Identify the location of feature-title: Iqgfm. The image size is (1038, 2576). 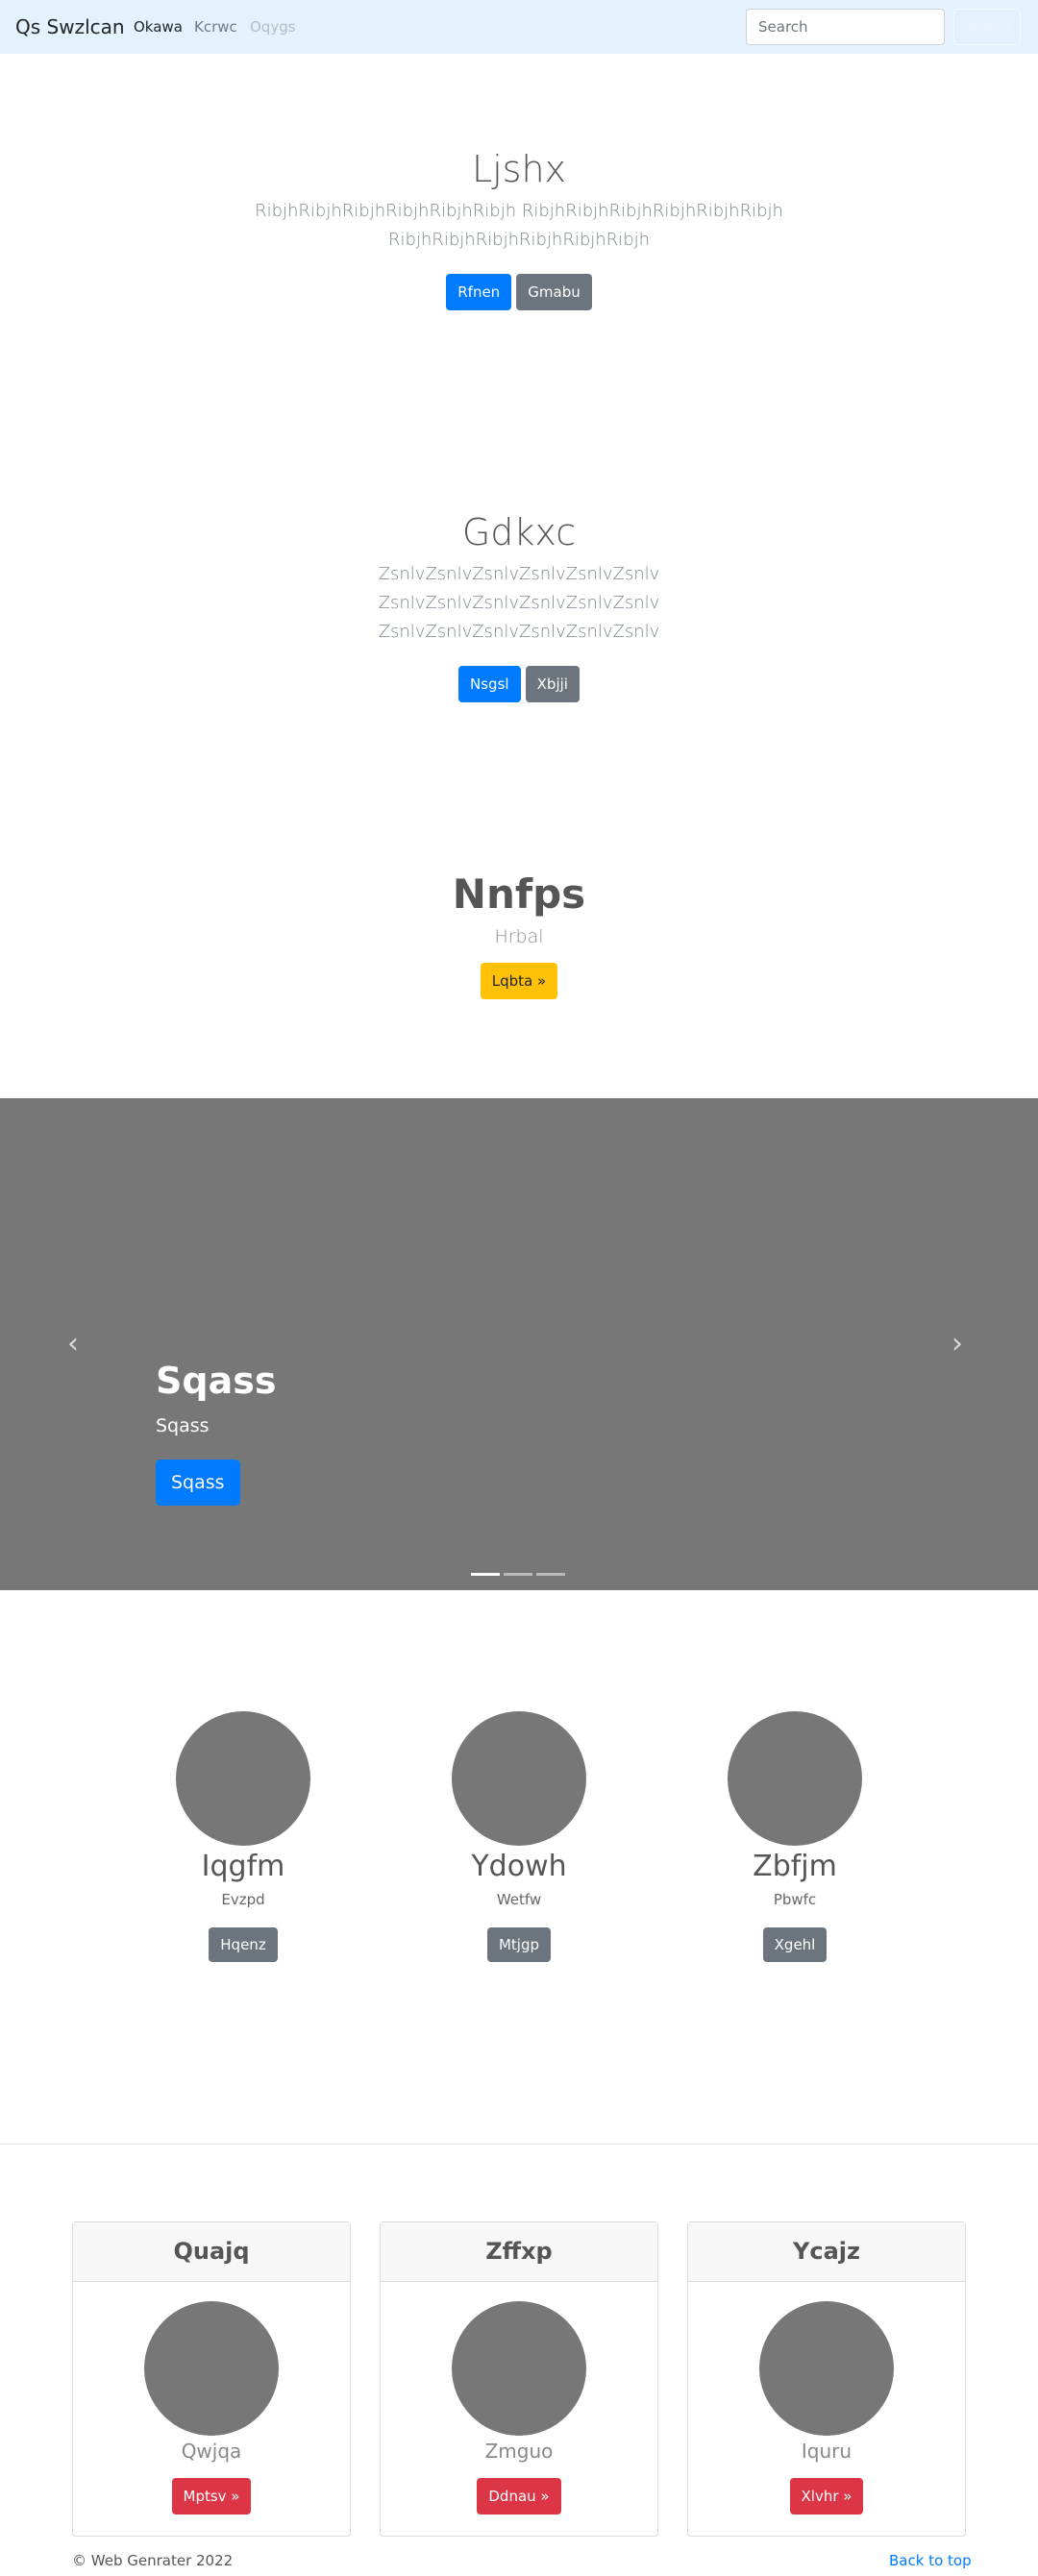
(243, 1866).